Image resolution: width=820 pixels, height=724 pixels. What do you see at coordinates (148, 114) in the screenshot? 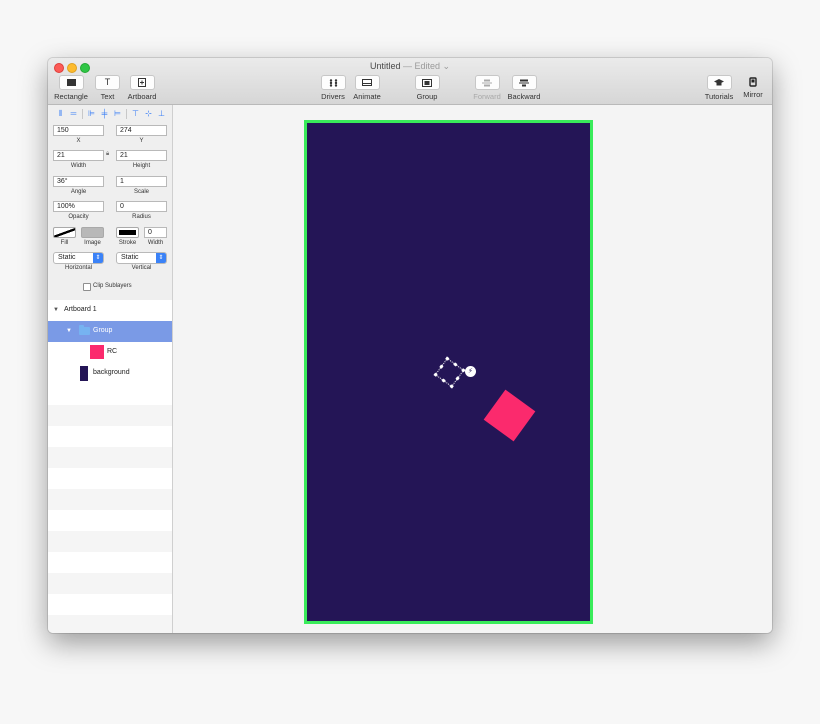
I see `align-middle-icon: ⊹` at bounding box center [148, 114].